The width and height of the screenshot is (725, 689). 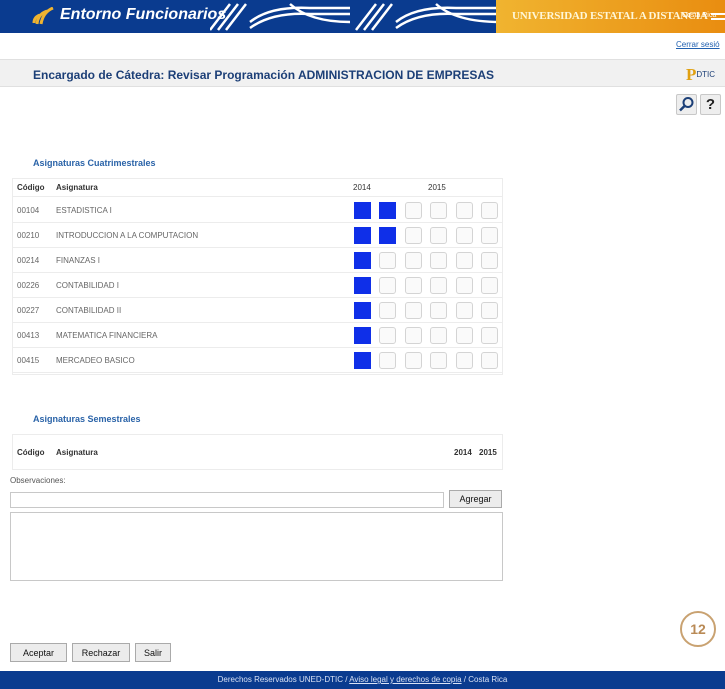 I want to click on dtic-logo-text: DTIC, so click(x=706, y=74).